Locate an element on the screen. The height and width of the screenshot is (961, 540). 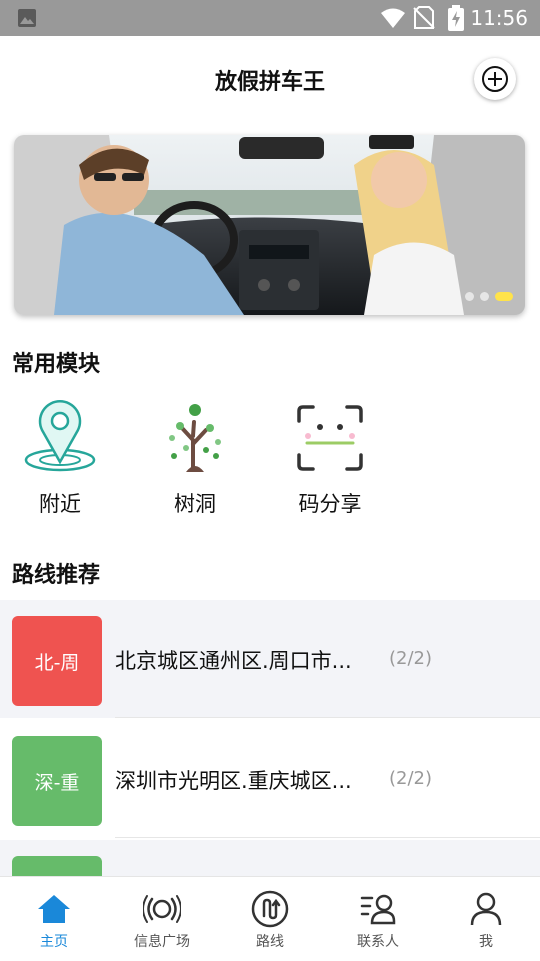
user-icon is located at coordinates (486, 909).